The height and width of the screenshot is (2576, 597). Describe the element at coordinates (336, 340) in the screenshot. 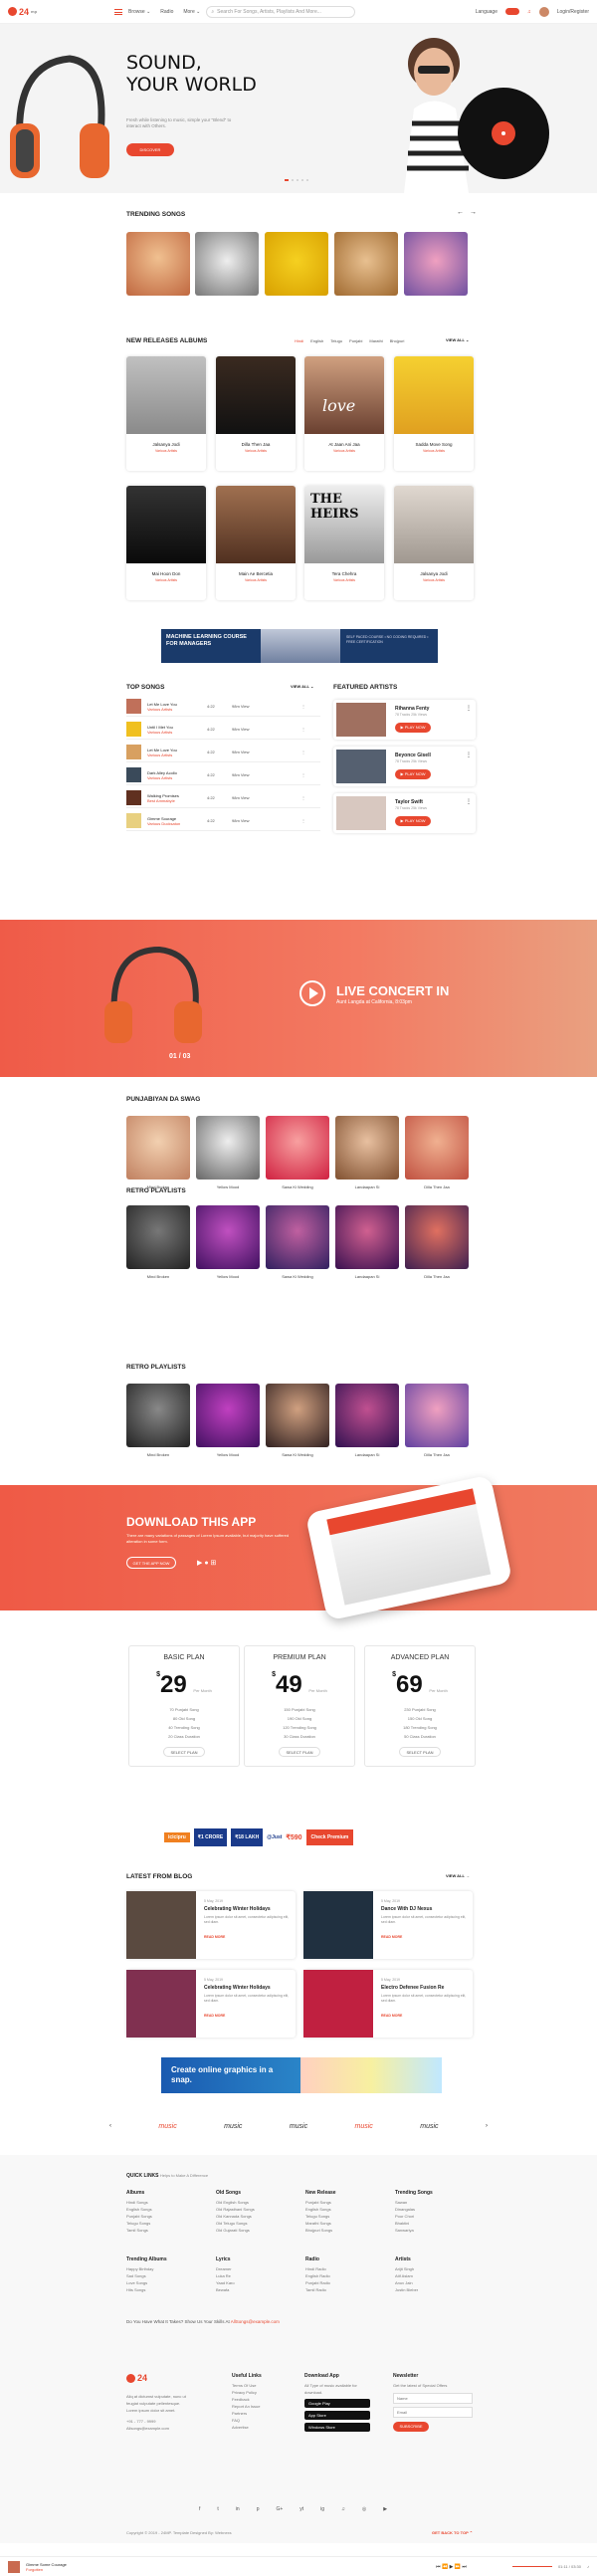

I see `filter-telugu: Telugu` at that location.